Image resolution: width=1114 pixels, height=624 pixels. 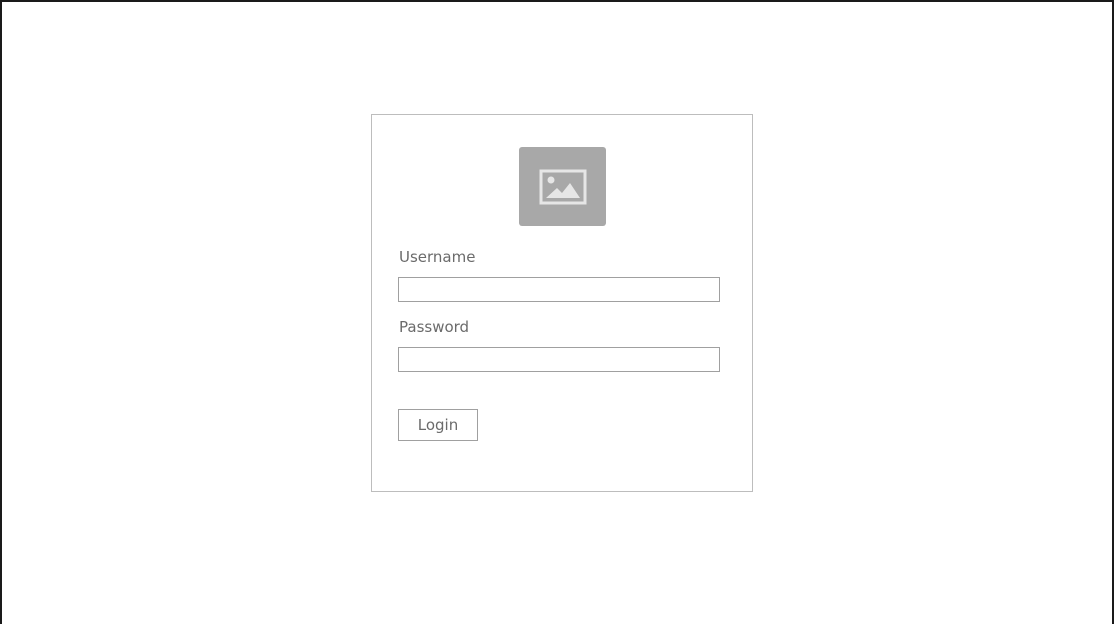 I want to click on image-icon, so click(x=562, y=186).